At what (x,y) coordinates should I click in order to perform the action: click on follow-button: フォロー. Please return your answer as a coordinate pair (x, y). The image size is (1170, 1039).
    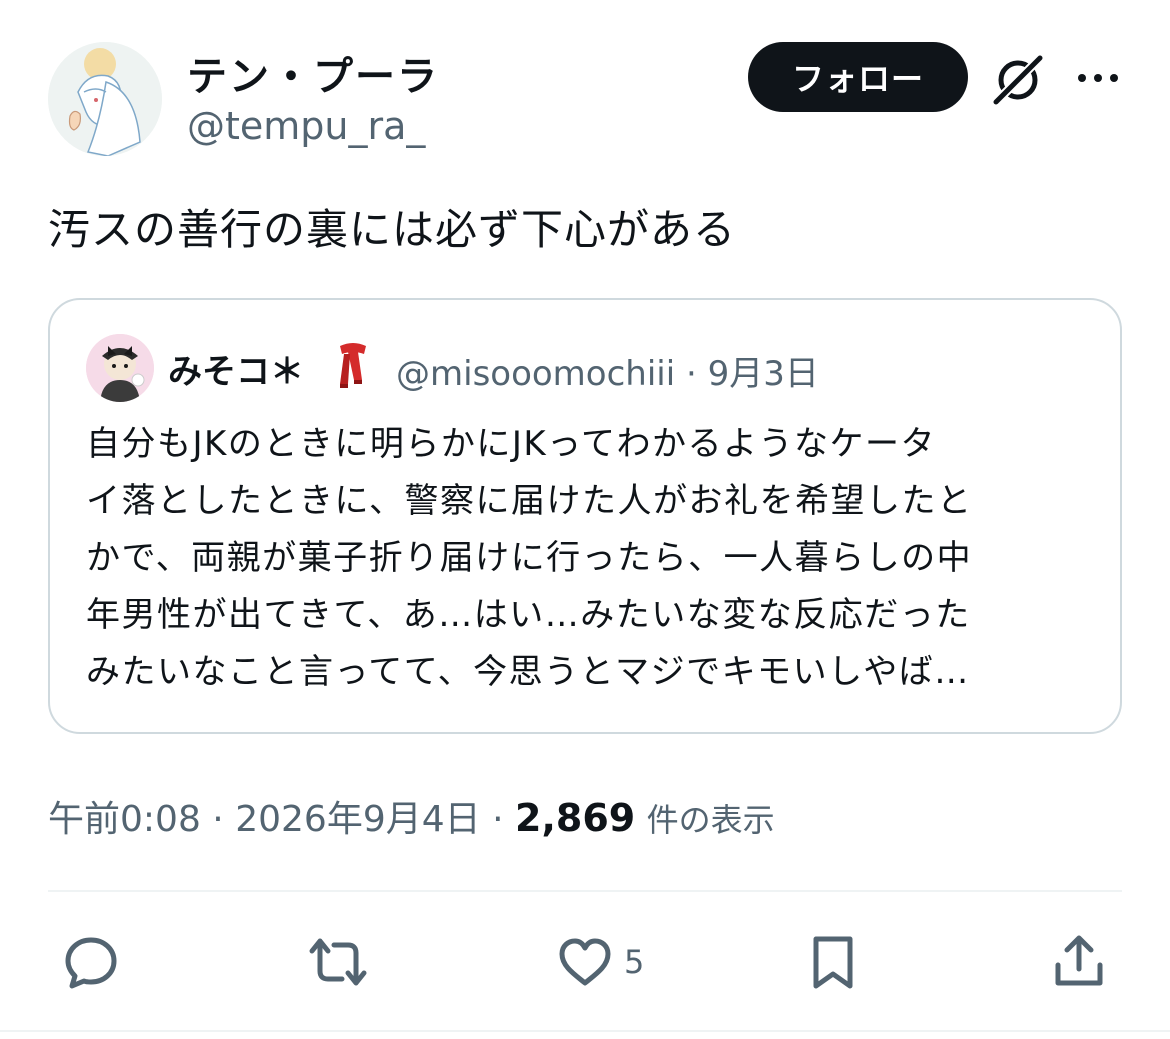
    Looking at the image, I should click on (858, 77).